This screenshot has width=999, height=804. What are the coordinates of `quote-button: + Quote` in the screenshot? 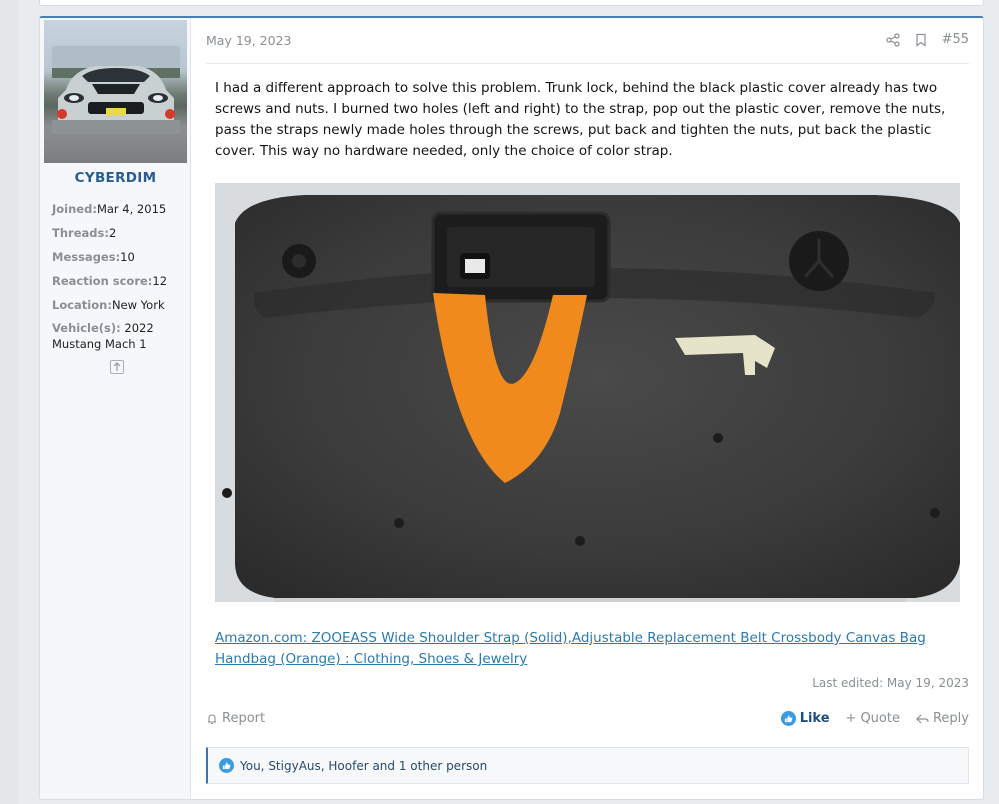 It's located at (873, 718).